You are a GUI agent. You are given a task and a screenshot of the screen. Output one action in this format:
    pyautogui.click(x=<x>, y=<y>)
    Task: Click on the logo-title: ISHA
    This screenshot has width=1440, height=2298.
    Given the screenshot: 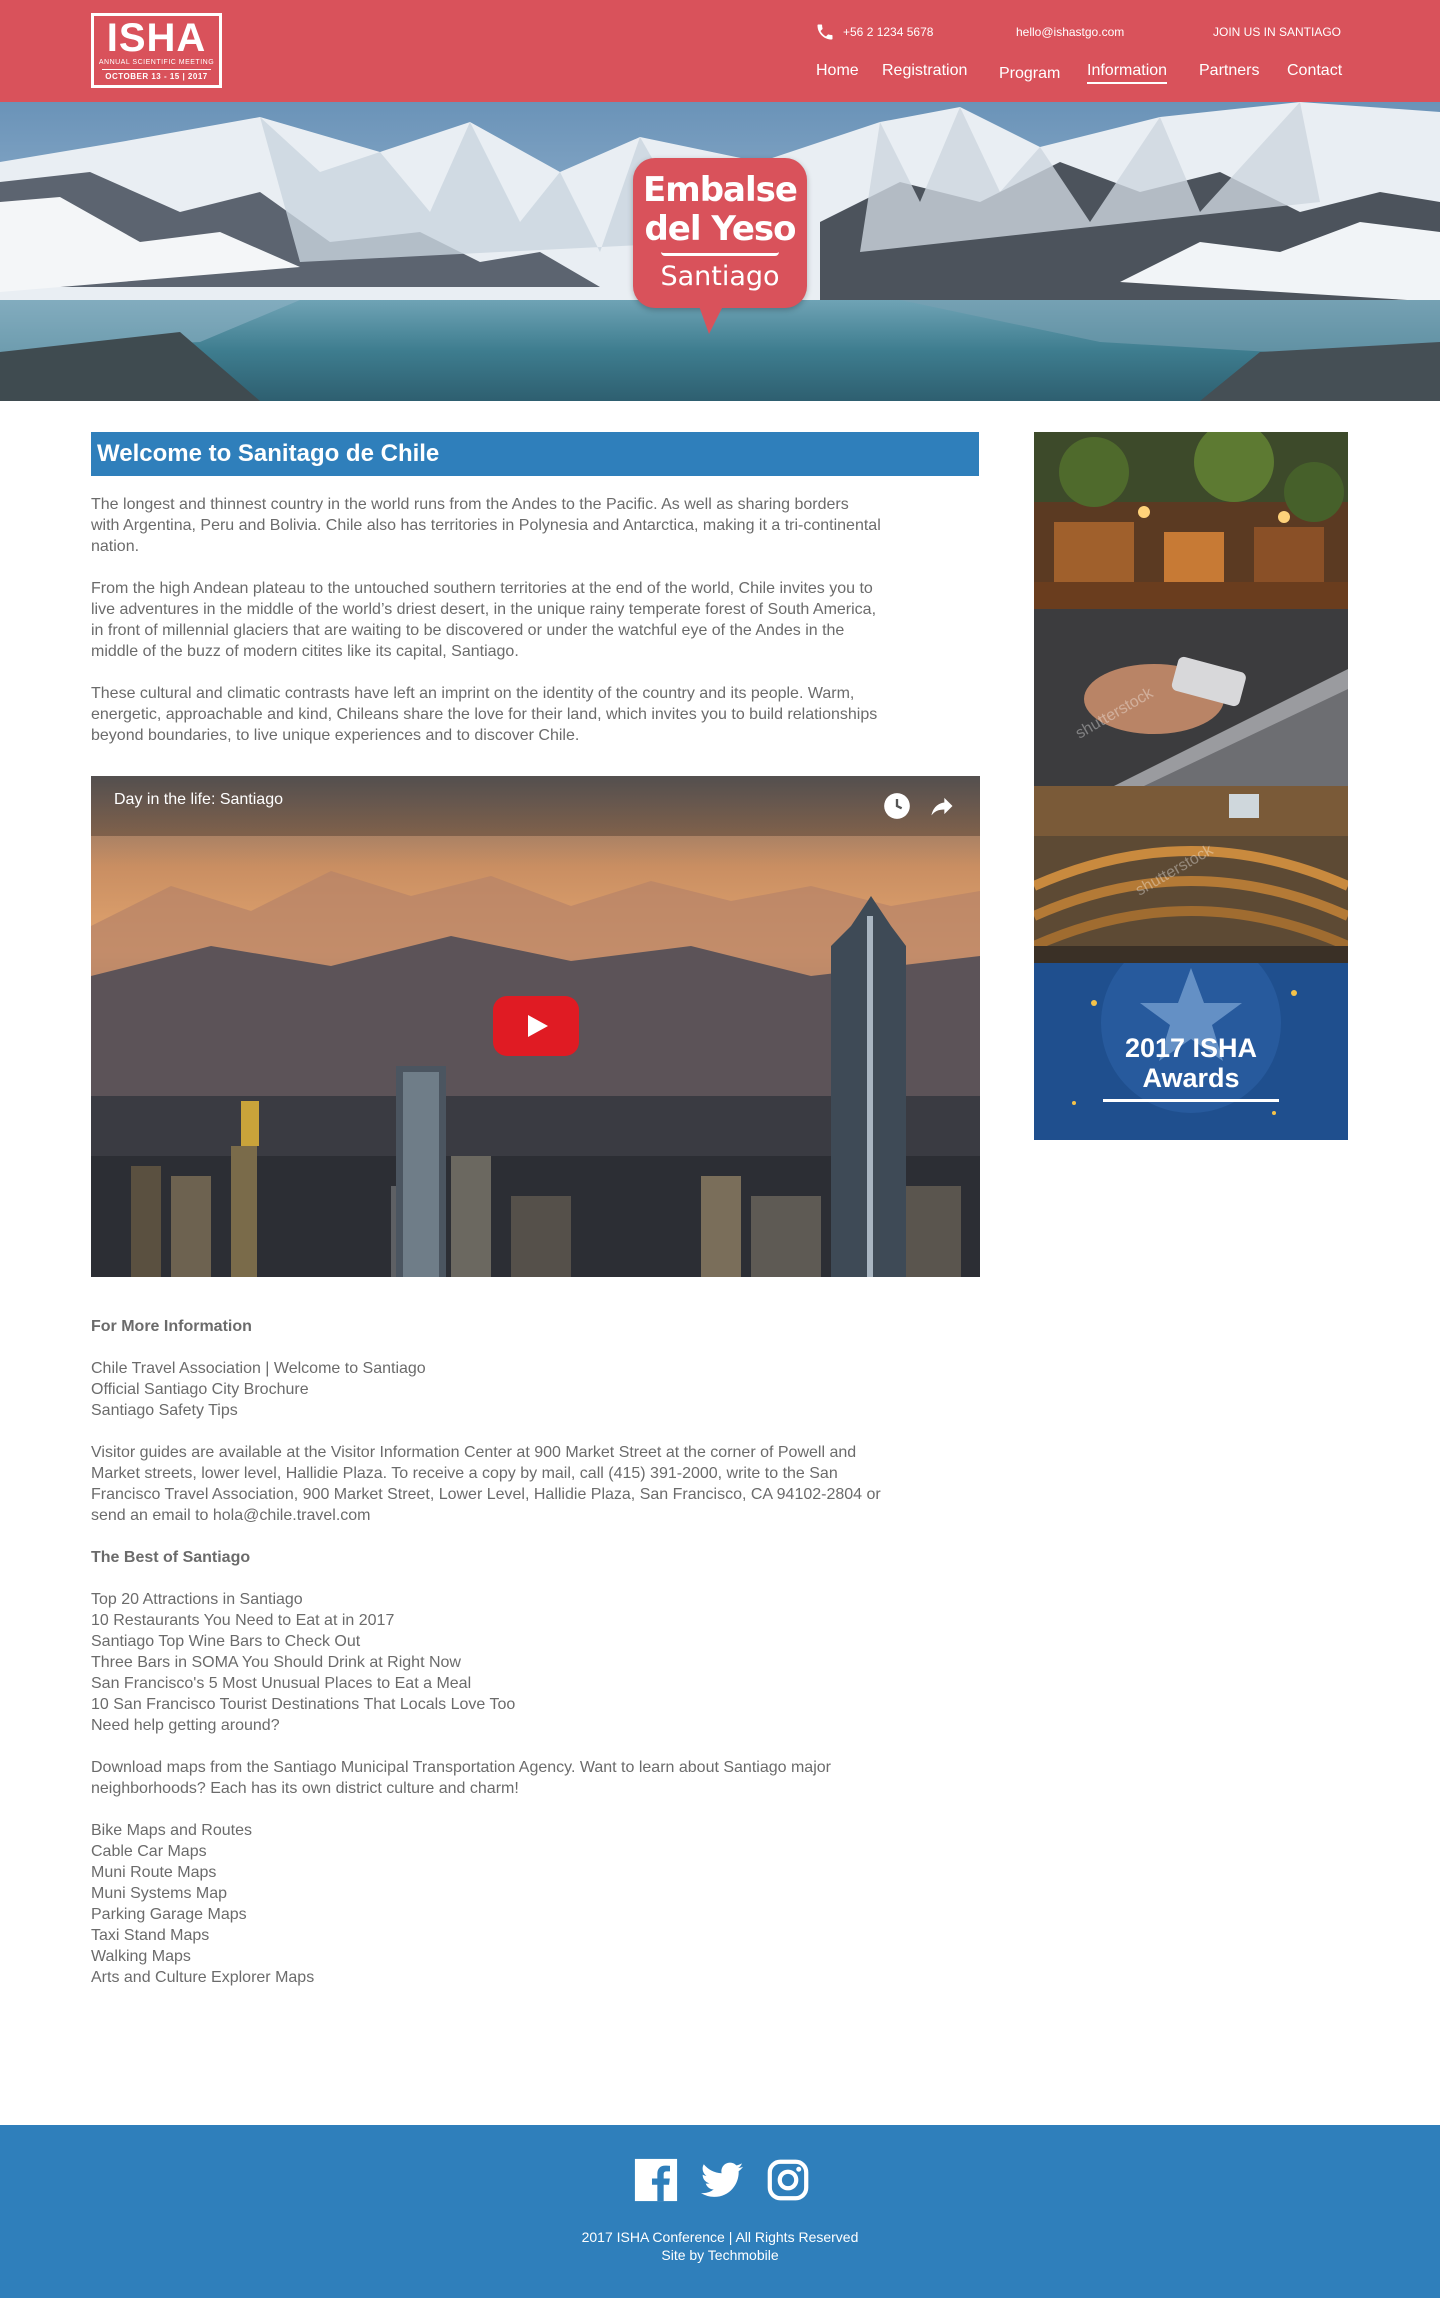 What is the action you would take?
    pyautogui.click(x=156, y=38)
    